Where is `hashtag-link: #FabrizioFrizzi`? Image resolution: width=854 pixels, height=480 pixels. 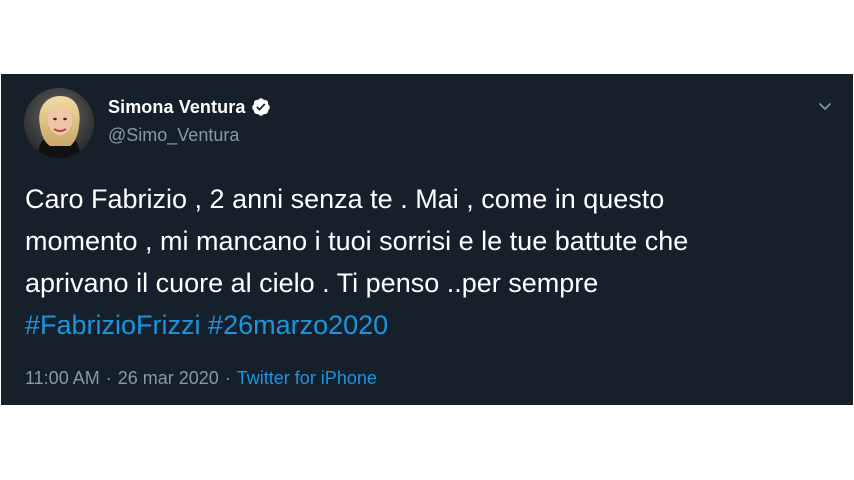 hashtag-link: #FabrizioFrizzi is located at coordinates (113, 325).